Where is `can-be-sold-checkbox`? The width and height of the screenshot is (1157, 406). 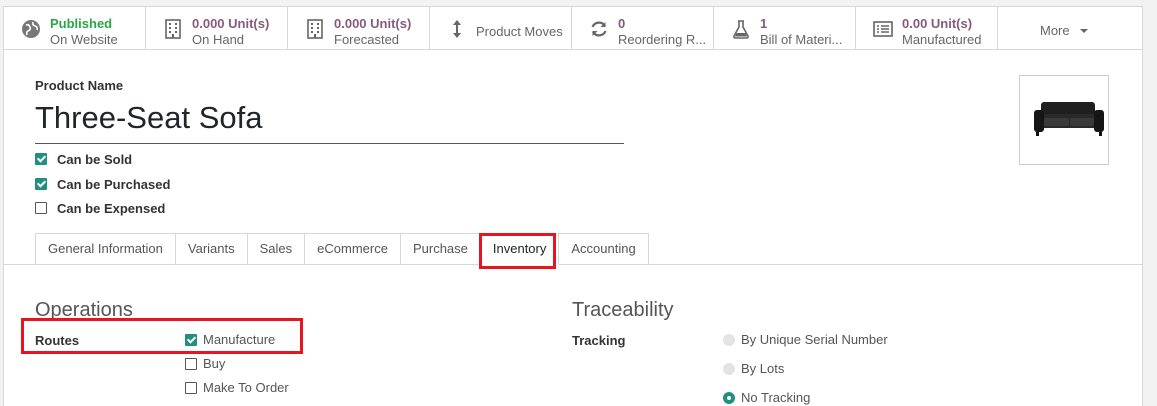 can-be-sold-checkbox is located at coordinates (41, 159).